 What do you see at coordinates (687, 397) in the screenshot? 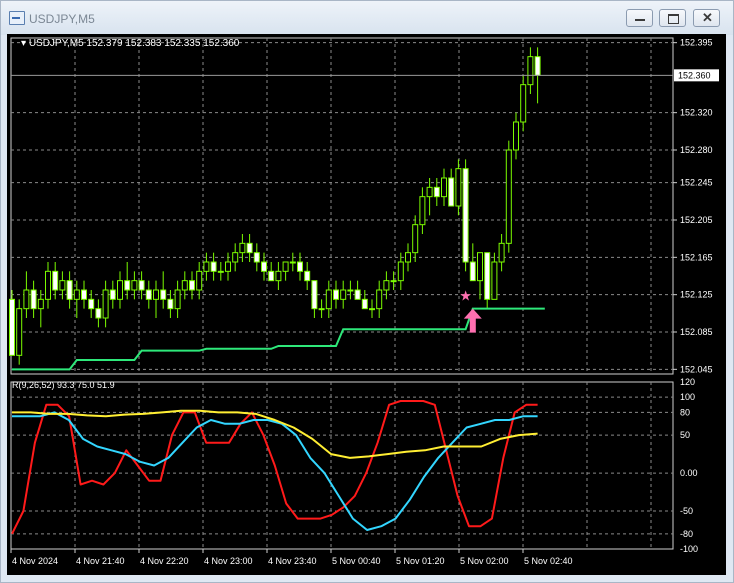
I see `indicator-tick-label: 100` at bounding box center [687, 397].